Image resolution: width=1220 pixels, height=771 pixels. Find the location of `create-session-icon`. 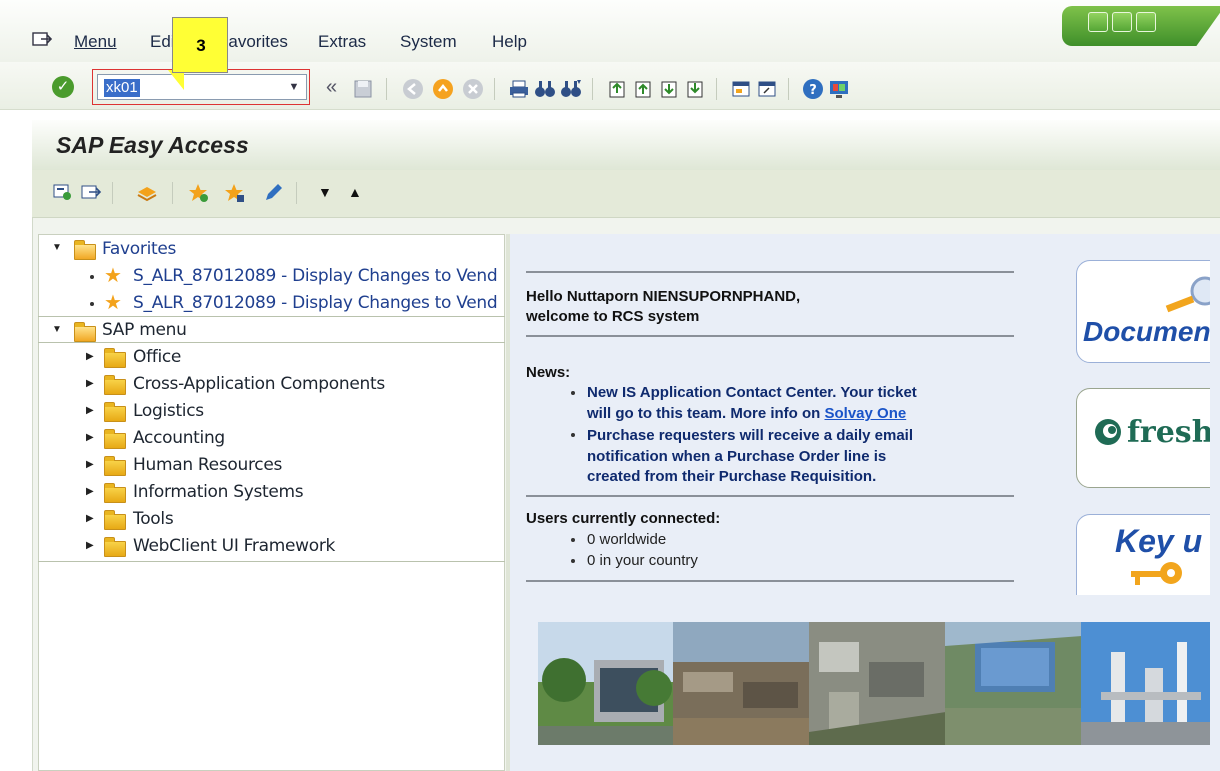

create-session-icon is located at coordinates (741, 89).